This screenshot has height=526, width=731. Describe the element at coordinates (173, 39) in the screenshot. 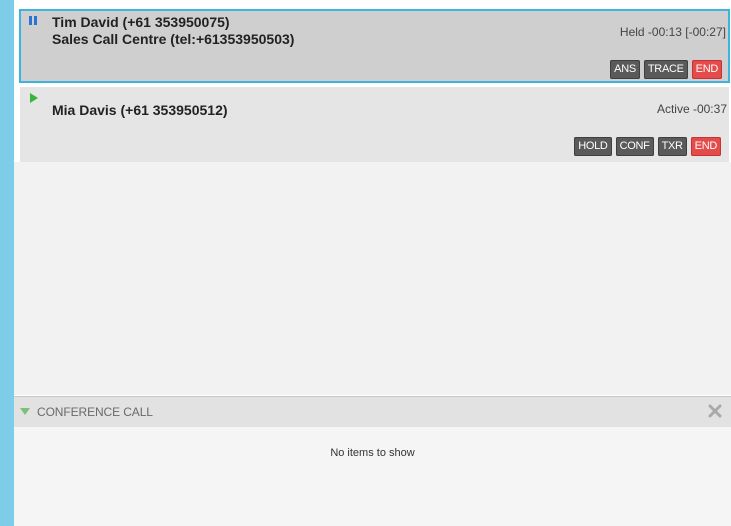

I see `call-center-name: Sales Call Centre (tel:+61353950503)` at that location.